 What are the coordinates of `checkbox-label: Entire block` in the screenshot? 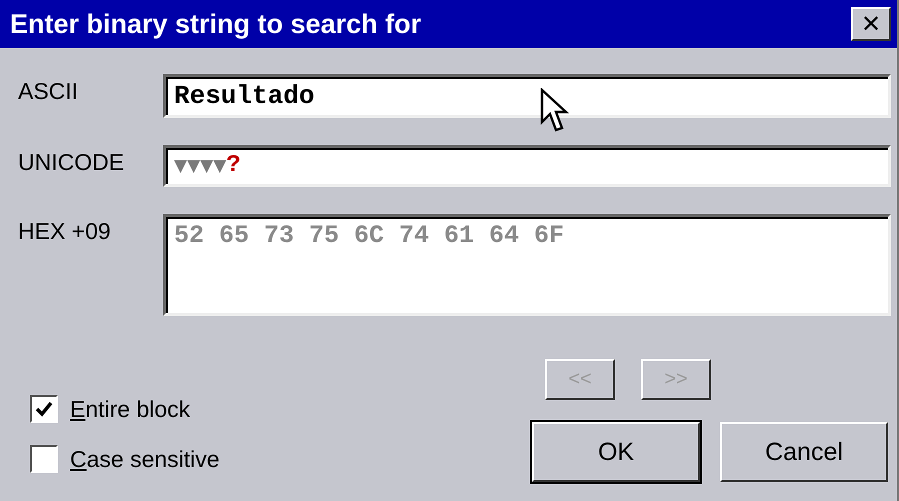 It's located at (130, 409).